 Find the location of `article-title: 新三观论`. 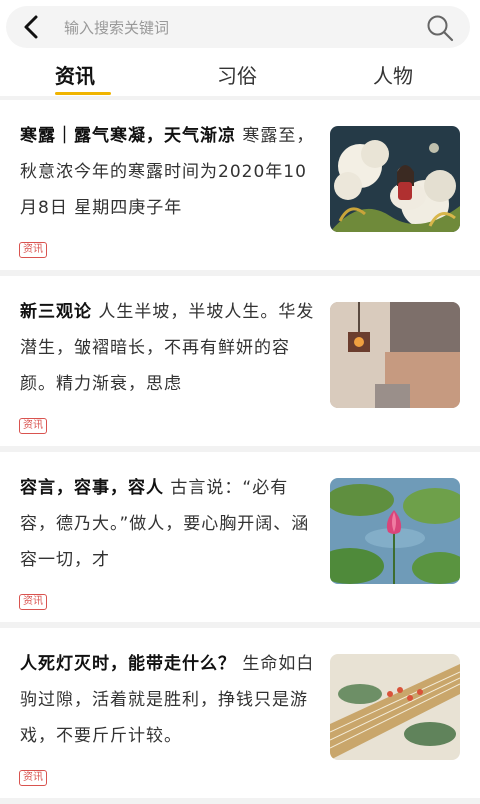

article-title: 新三观论 is located at coordinates (56, 312).